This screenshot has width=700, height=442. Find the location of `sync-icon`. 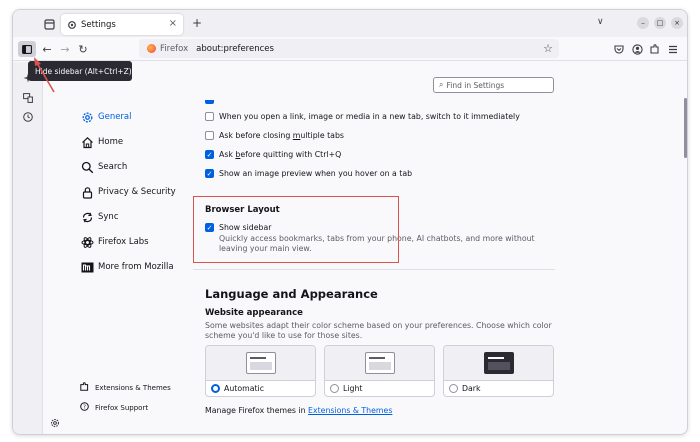

sync-icon is located at coordinates (87, 217).